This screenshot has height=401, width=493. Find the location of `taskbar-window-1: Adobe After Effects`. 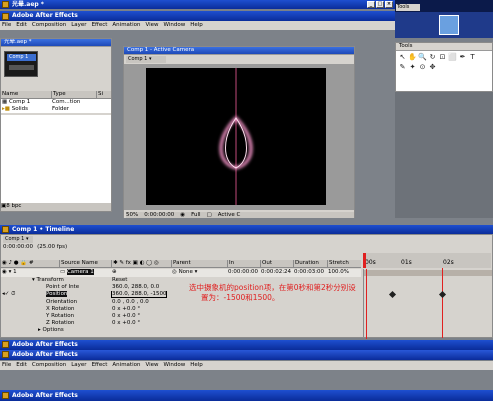

taskbar-window-1: Adobe After Effects is located at coordinates (246, 345).